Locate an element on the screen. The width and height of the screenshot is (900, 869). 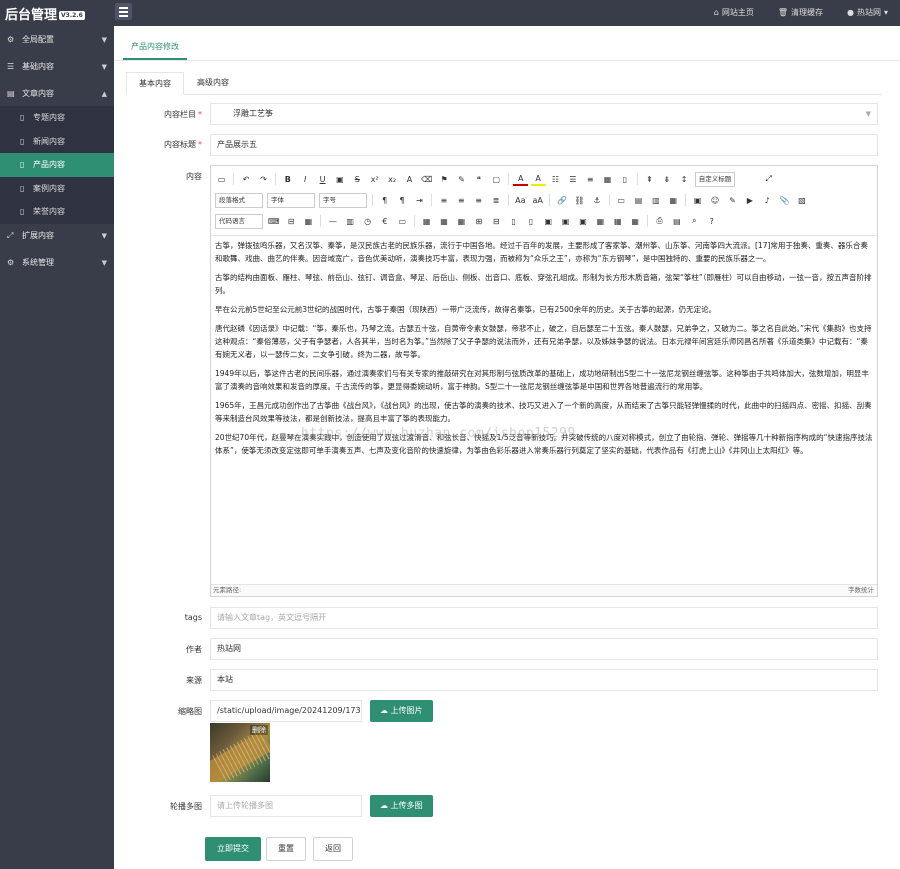
attachment-icon: 📎 is located at coordinates (784, 200).